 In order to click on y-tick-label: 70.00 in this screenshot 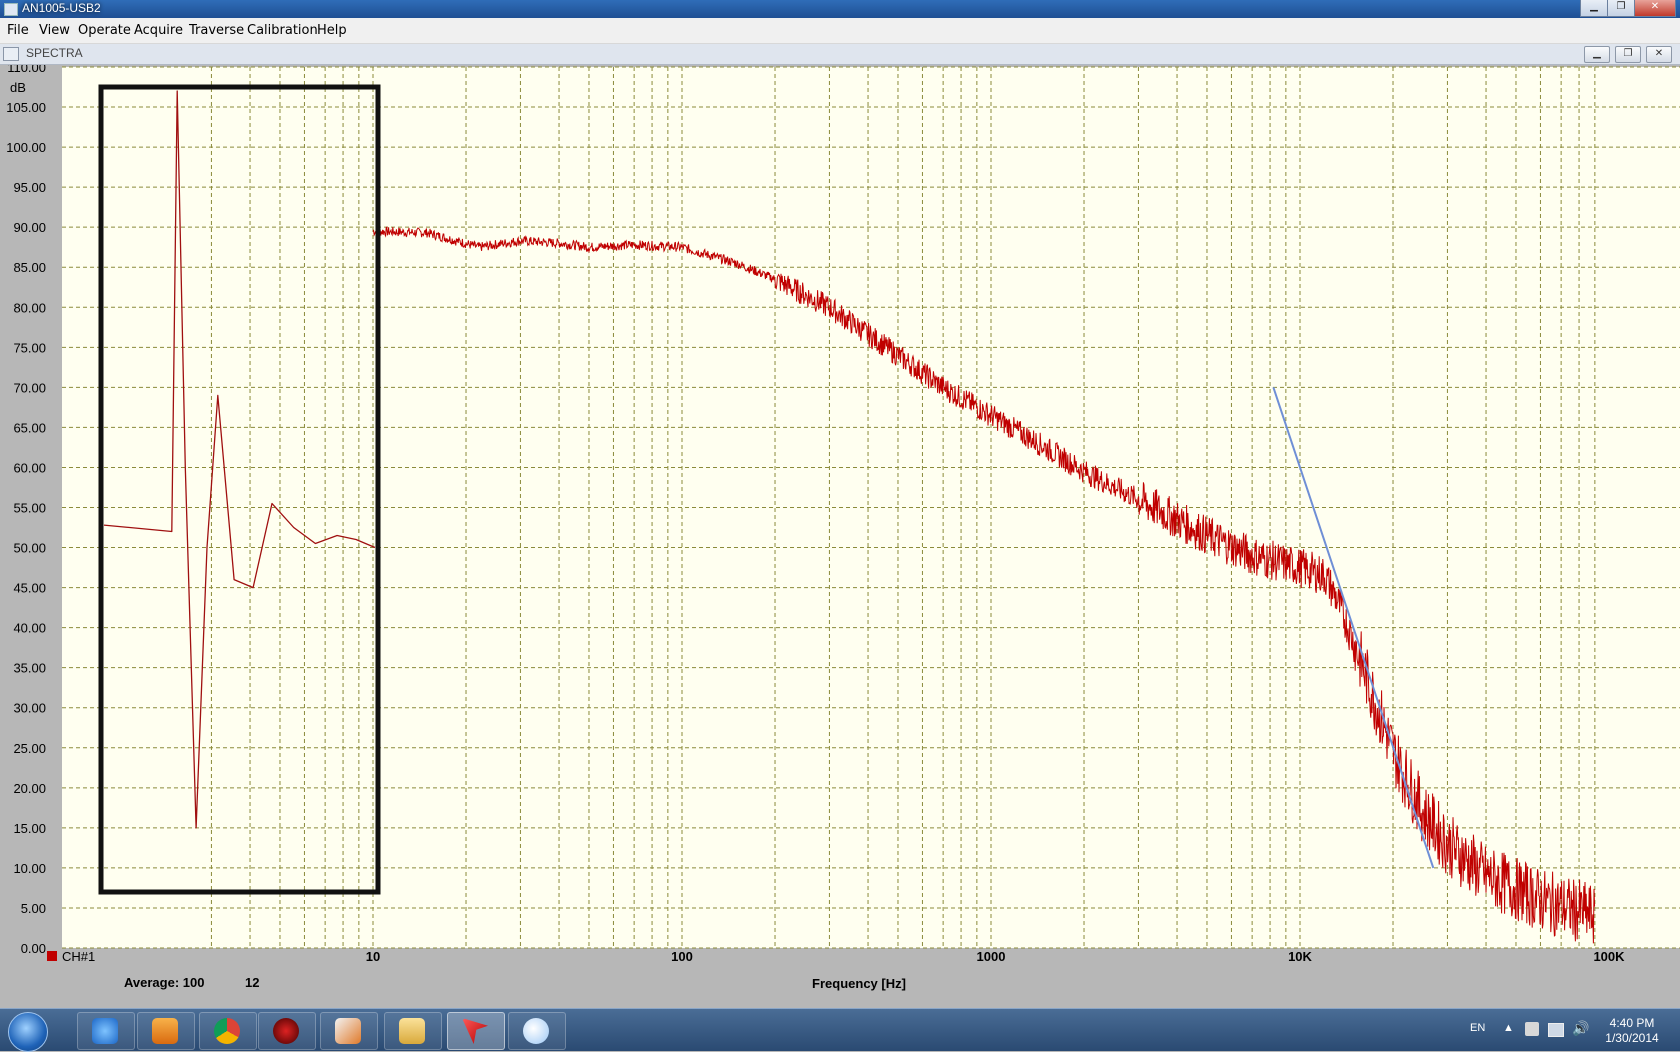, I will do `click(29, 387)`.